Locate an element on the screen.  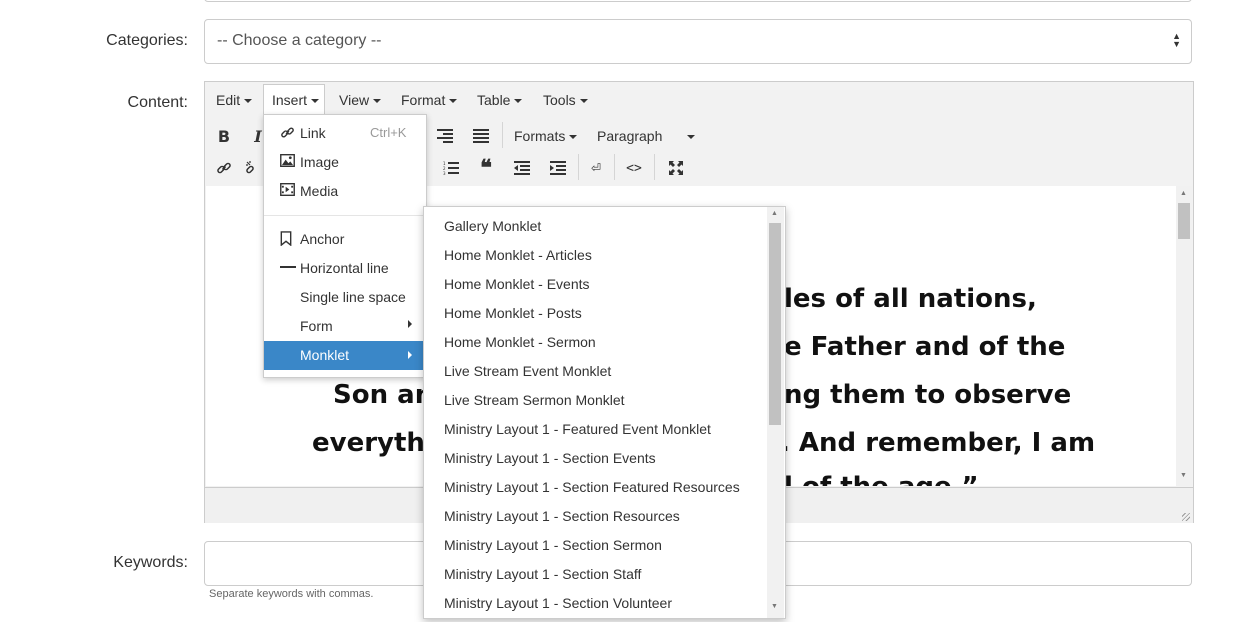
keywords-hint: Separate keywords with commas. is located at coordinates (291, 594).